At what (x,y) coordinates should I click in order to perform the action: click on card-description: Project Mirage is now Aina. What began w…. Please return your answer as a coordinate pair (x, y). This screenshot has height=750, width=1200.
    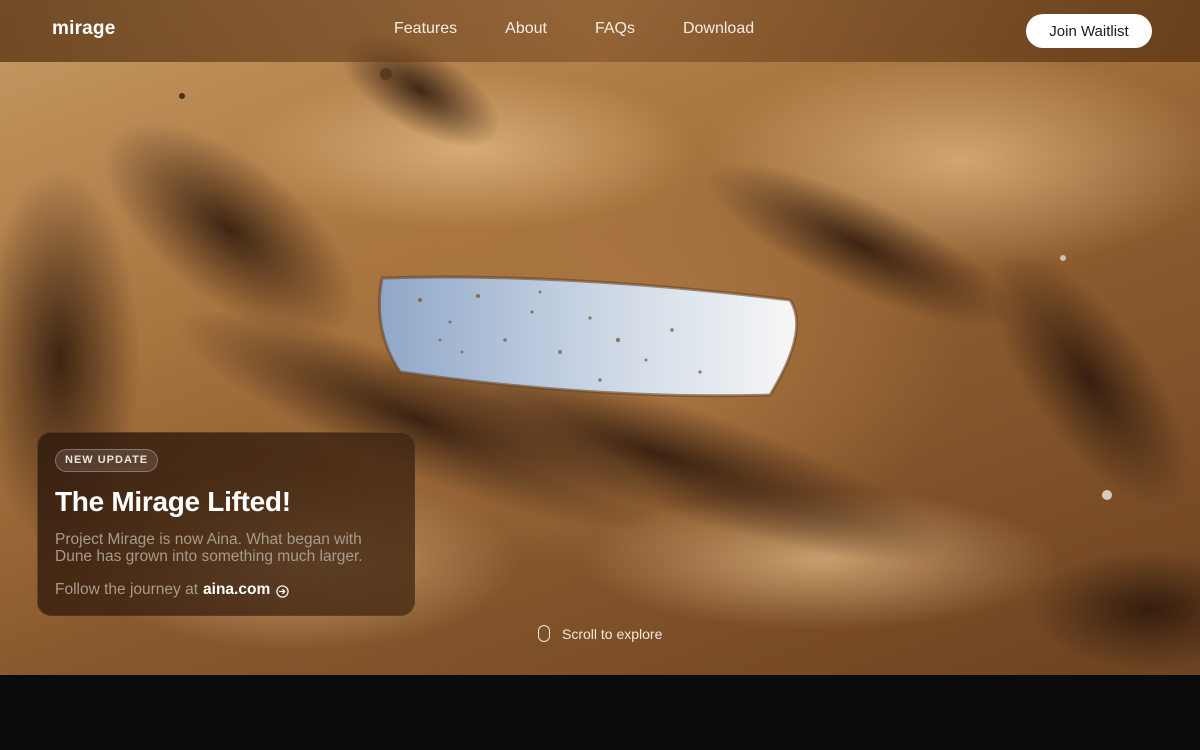
    Looking at the image, I should click on (209, 548).